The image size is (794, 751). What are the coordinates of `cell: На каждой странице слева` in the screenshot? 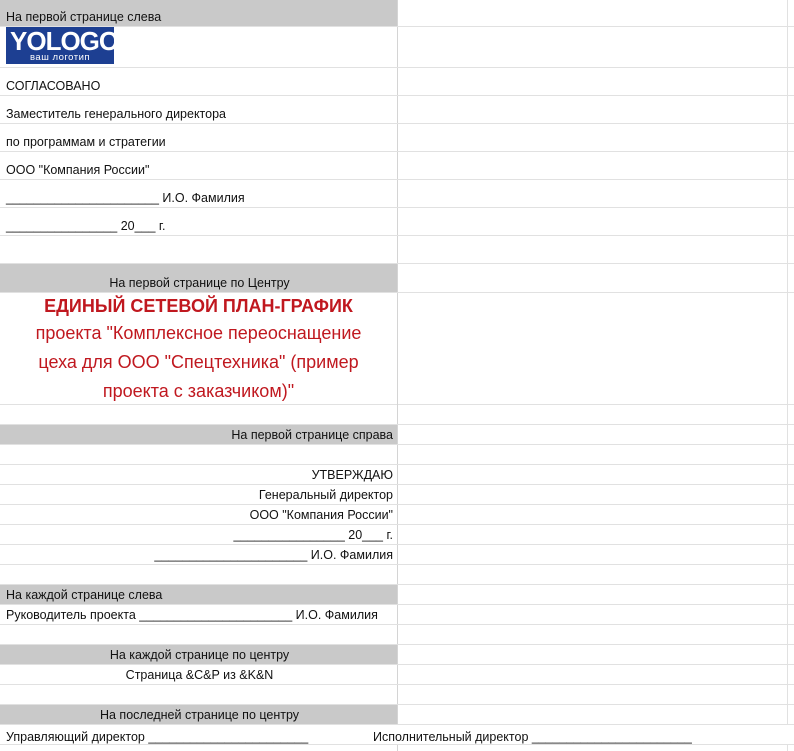 It's located at (199, 594).